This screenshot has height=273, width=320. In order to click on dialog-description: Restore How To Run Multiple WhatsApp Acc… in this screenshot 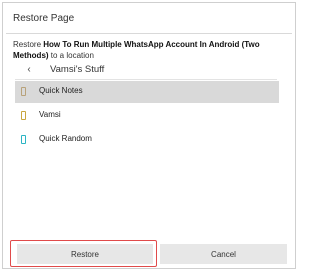, I will do `click(149, 50)`.